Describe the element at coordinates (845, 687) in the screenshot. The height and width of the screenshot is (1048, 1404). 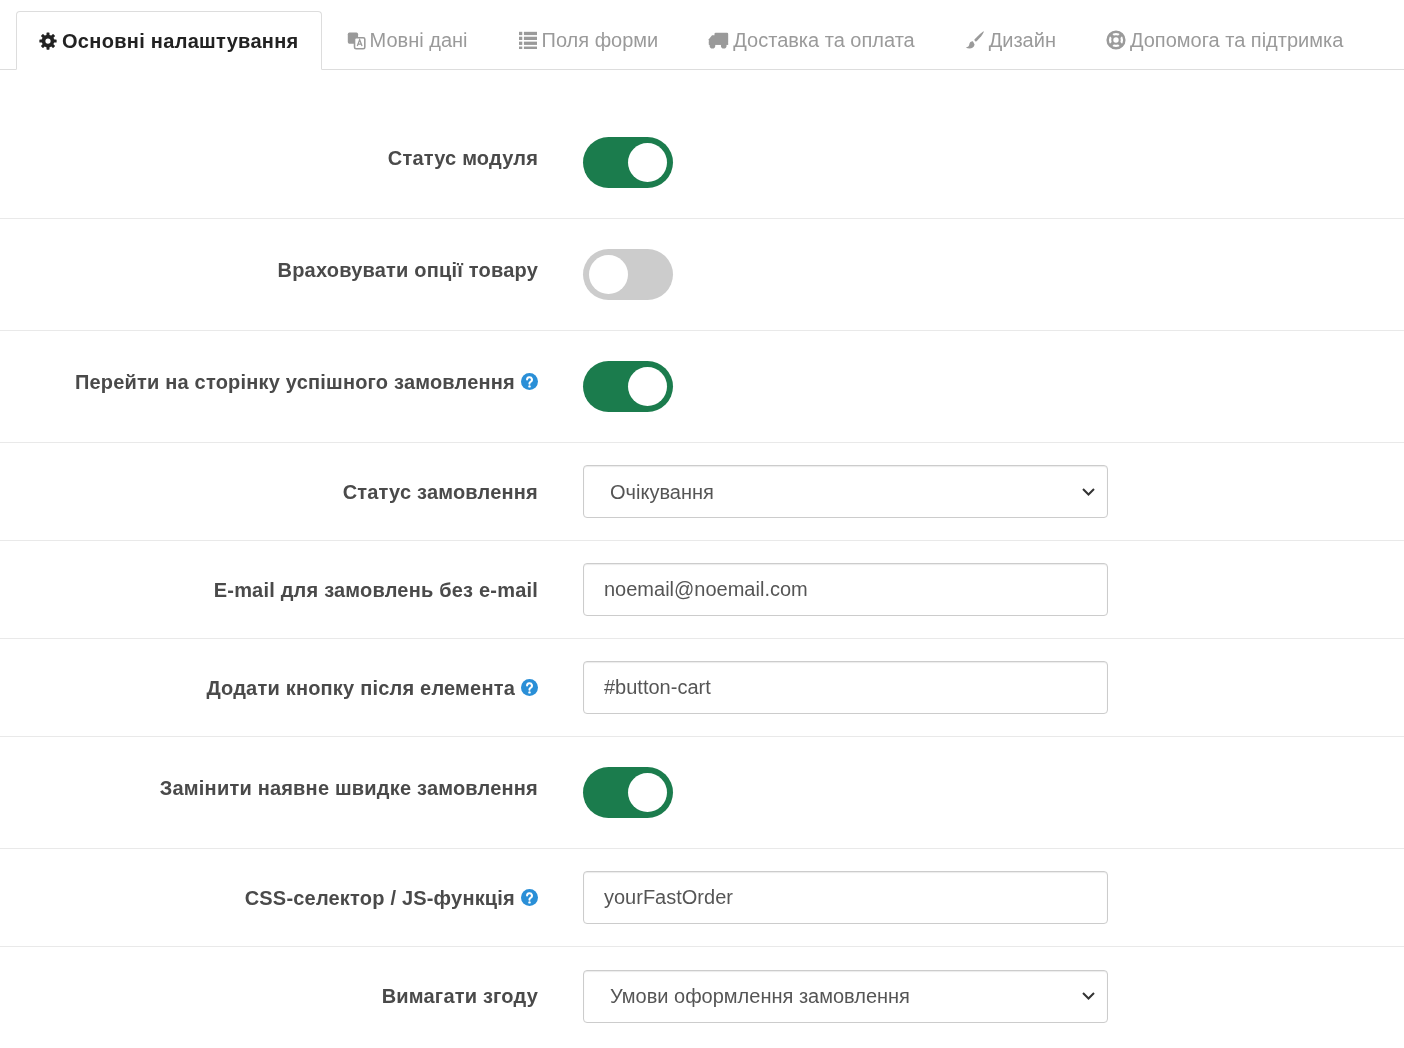
I see `text-field: #button-cart` at that location.